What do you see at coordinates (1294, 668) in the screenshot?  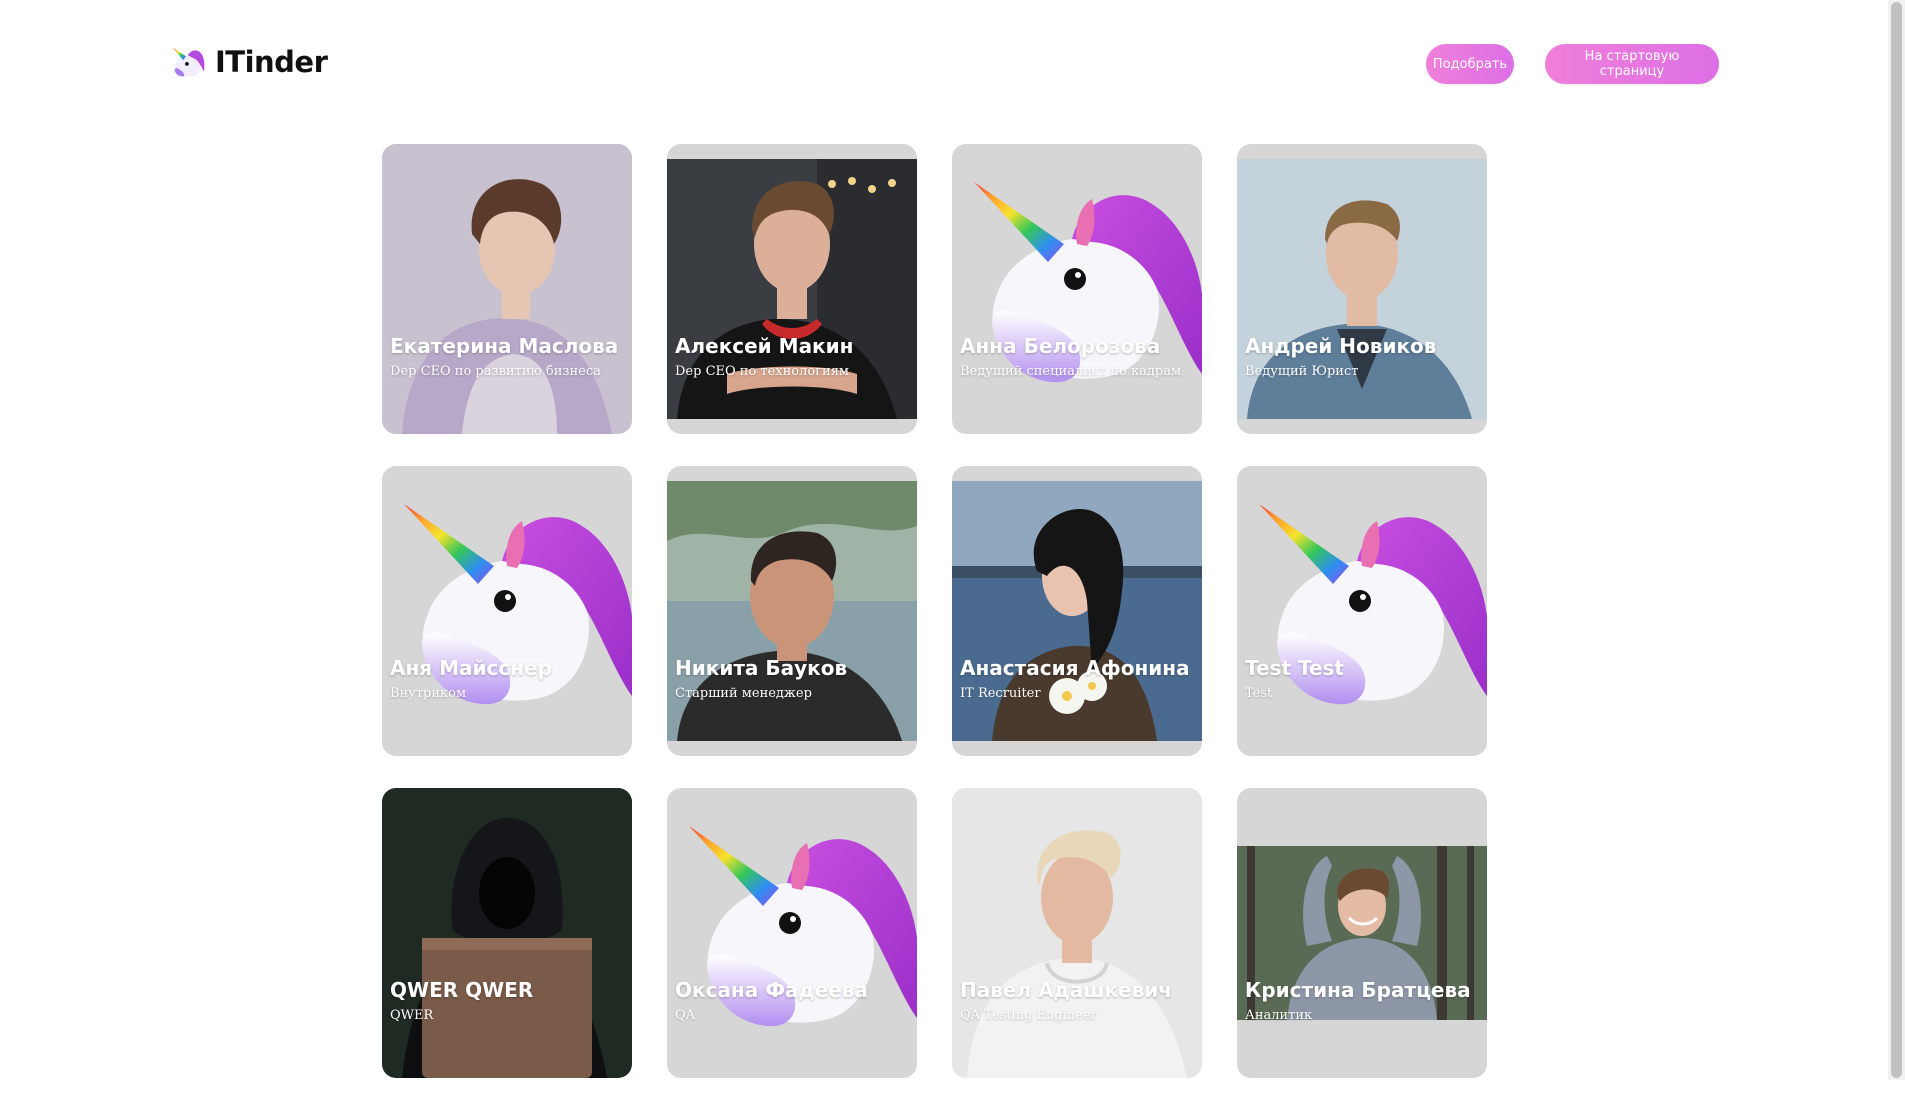 I see `card-name: Test Test` at bounding box center [1294, 668].